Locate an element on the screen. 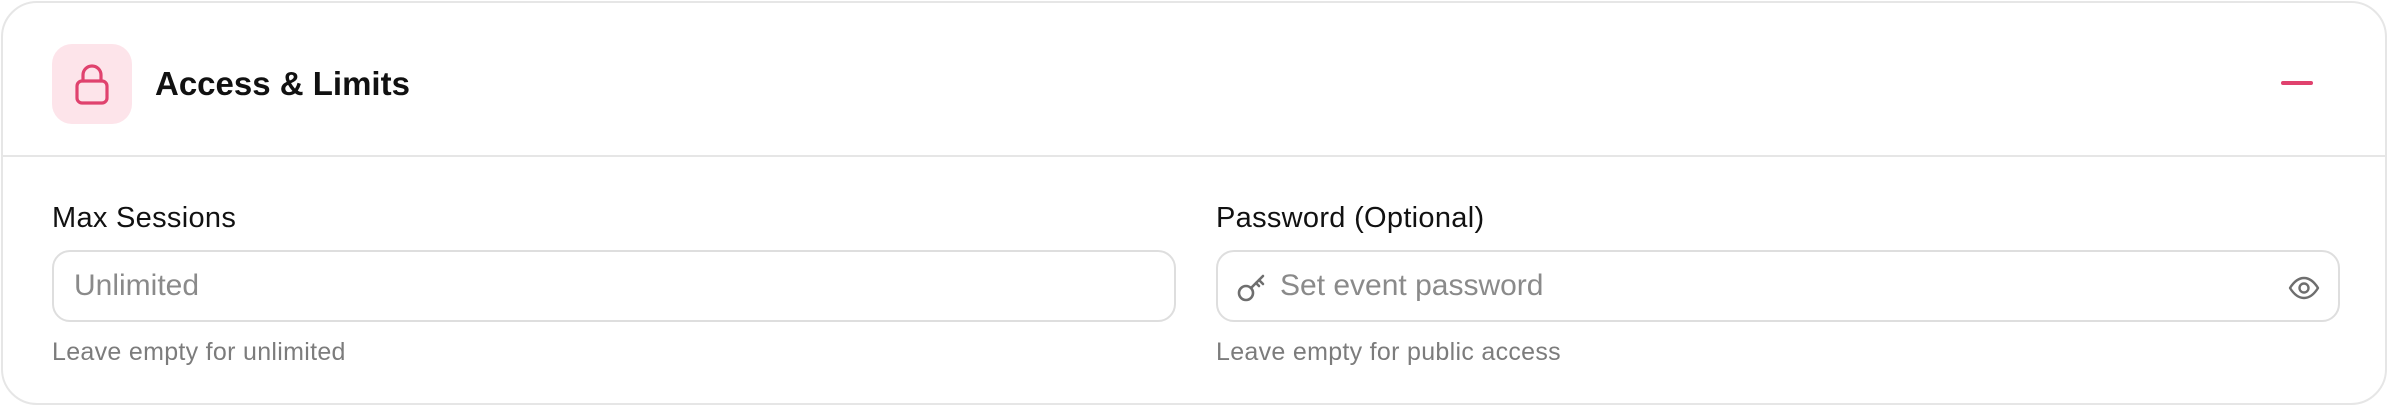 Image resolution: width=2388 pixels, height=406 pixels. lock-icon is located at coordinates (92, 84).